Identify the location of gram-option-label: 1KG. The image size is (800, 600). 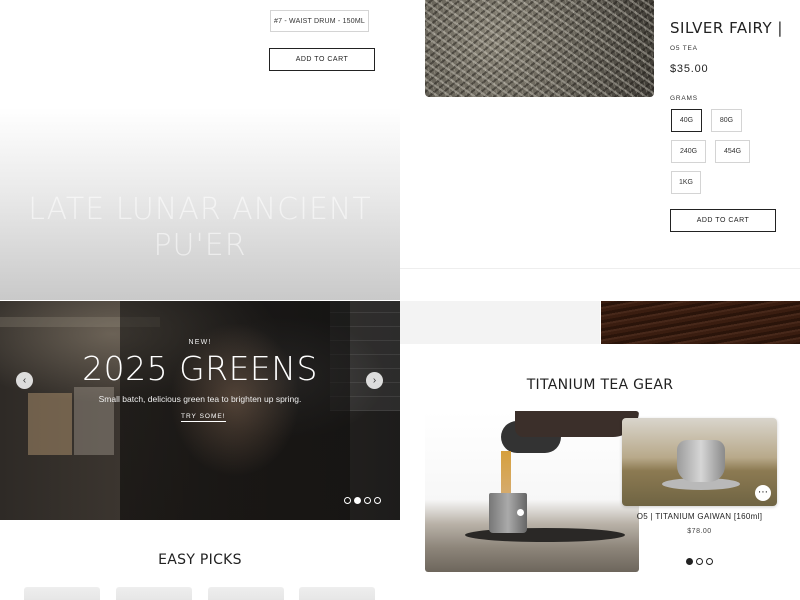
(685, 182).